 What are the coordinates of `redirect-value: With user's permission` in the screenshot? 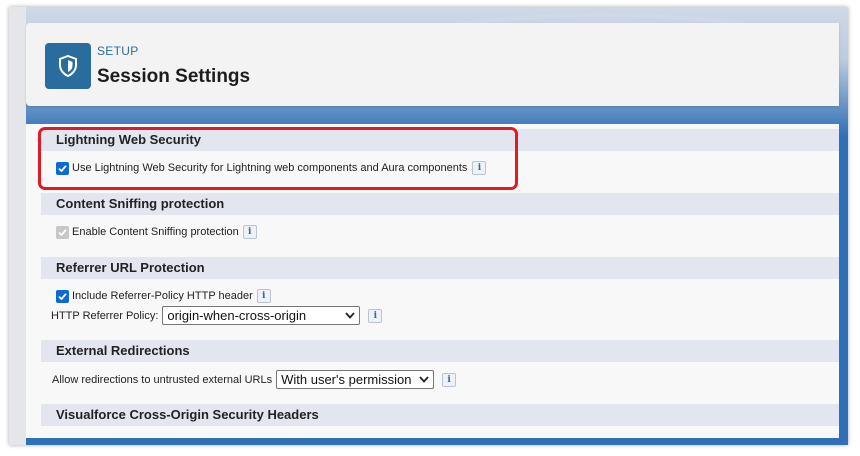 It's located at (346, 379).